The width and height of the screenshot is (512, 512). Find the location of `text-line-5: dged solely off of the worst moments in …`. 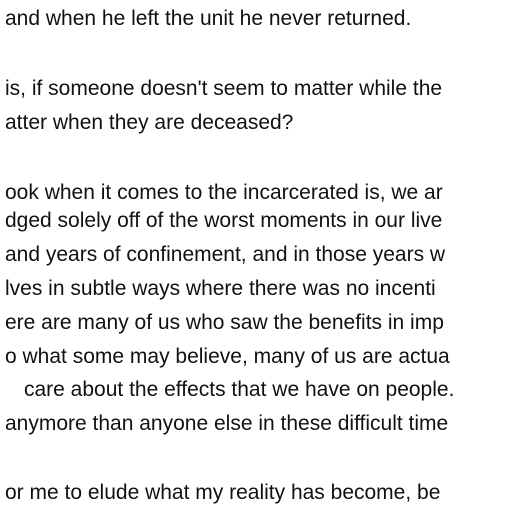

text-line-5: dged solely off of the worst moments in … is located at coordinates (224, 220).